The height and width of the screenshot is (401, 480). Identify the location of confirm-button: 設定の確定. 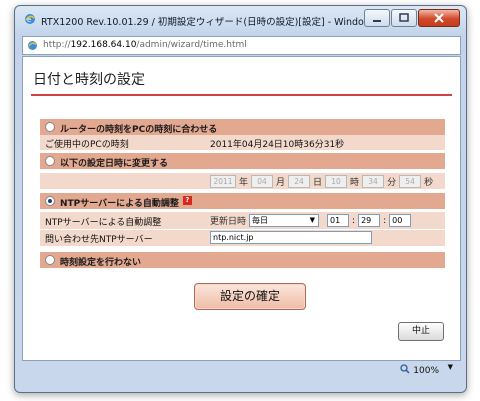
(250, 296).